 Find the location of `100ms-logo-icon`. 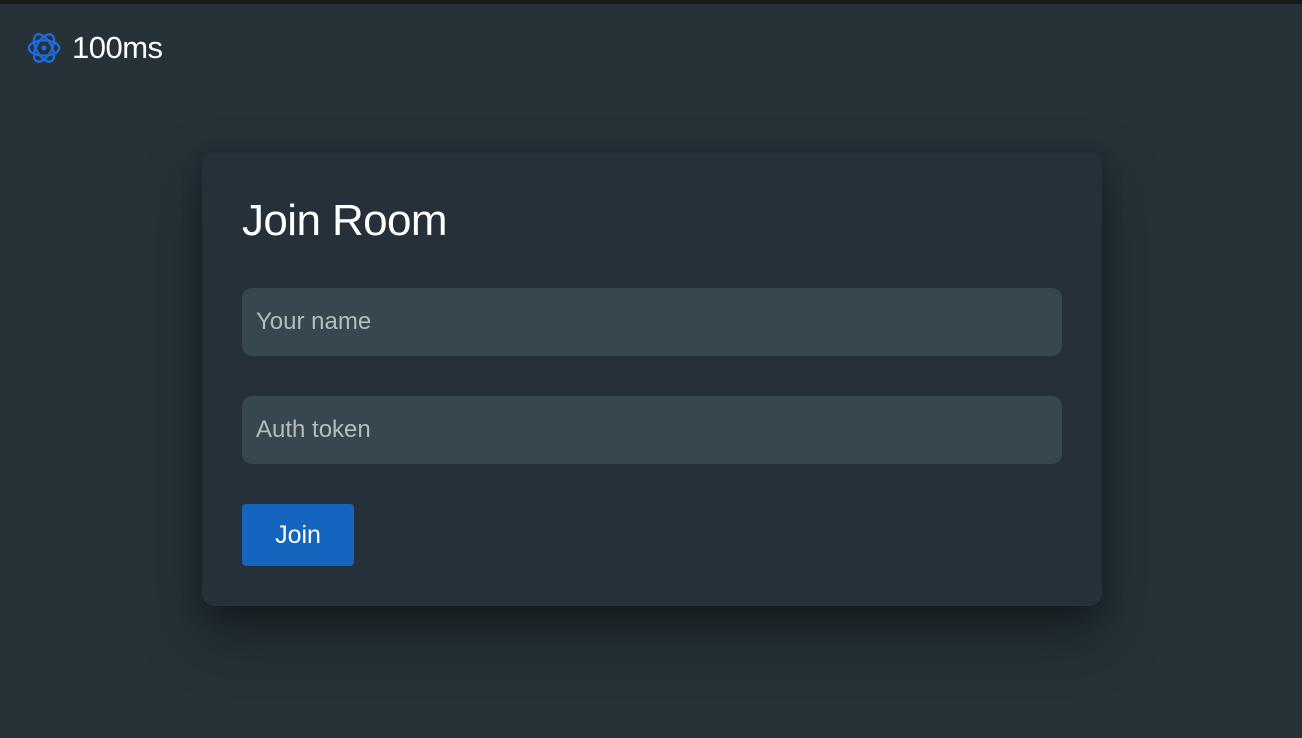

100ms-logo-icon is located at coordinates (44, 48).